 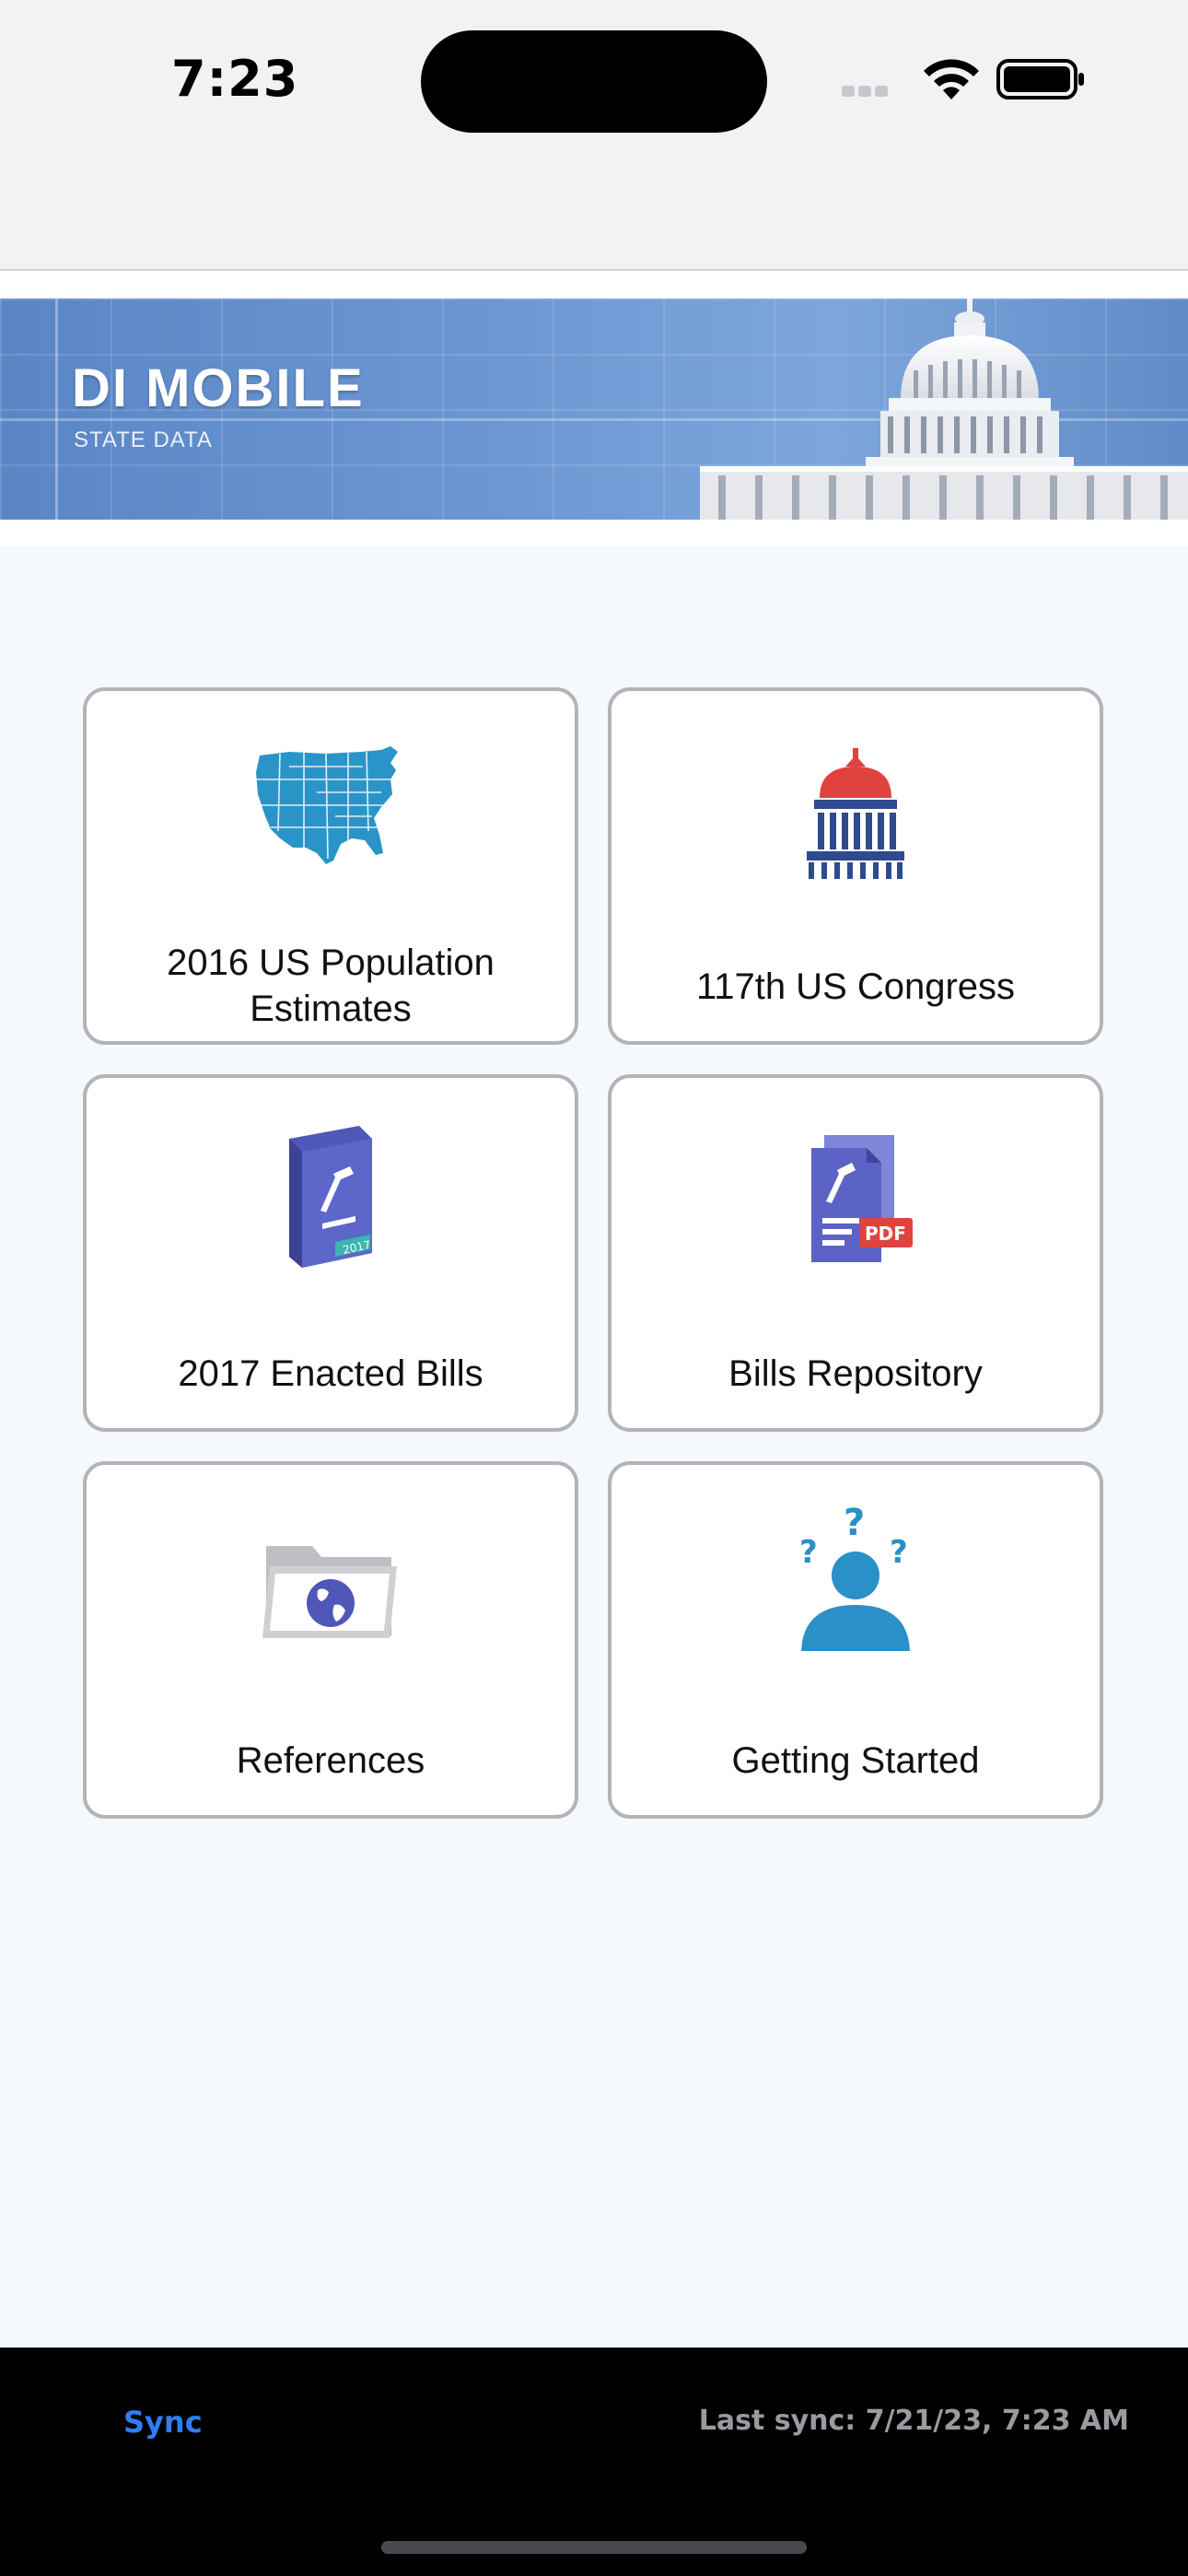 I want to click on capitol-dome-icon, so click(x=855, y=813).